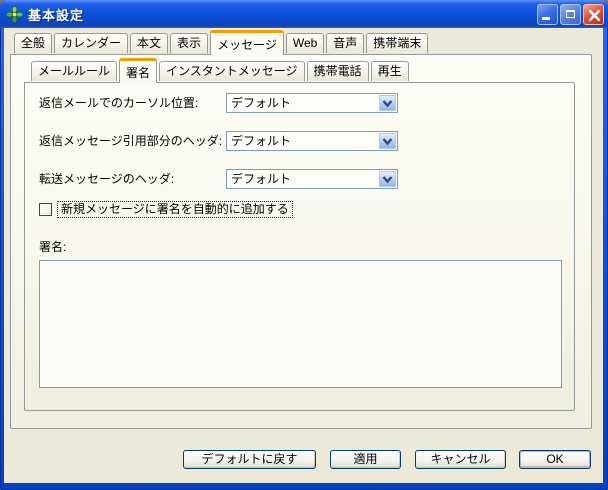 The width and height of the screenshot is (608, 490). I want to click on tab-display: 表示, so click(189, 43).